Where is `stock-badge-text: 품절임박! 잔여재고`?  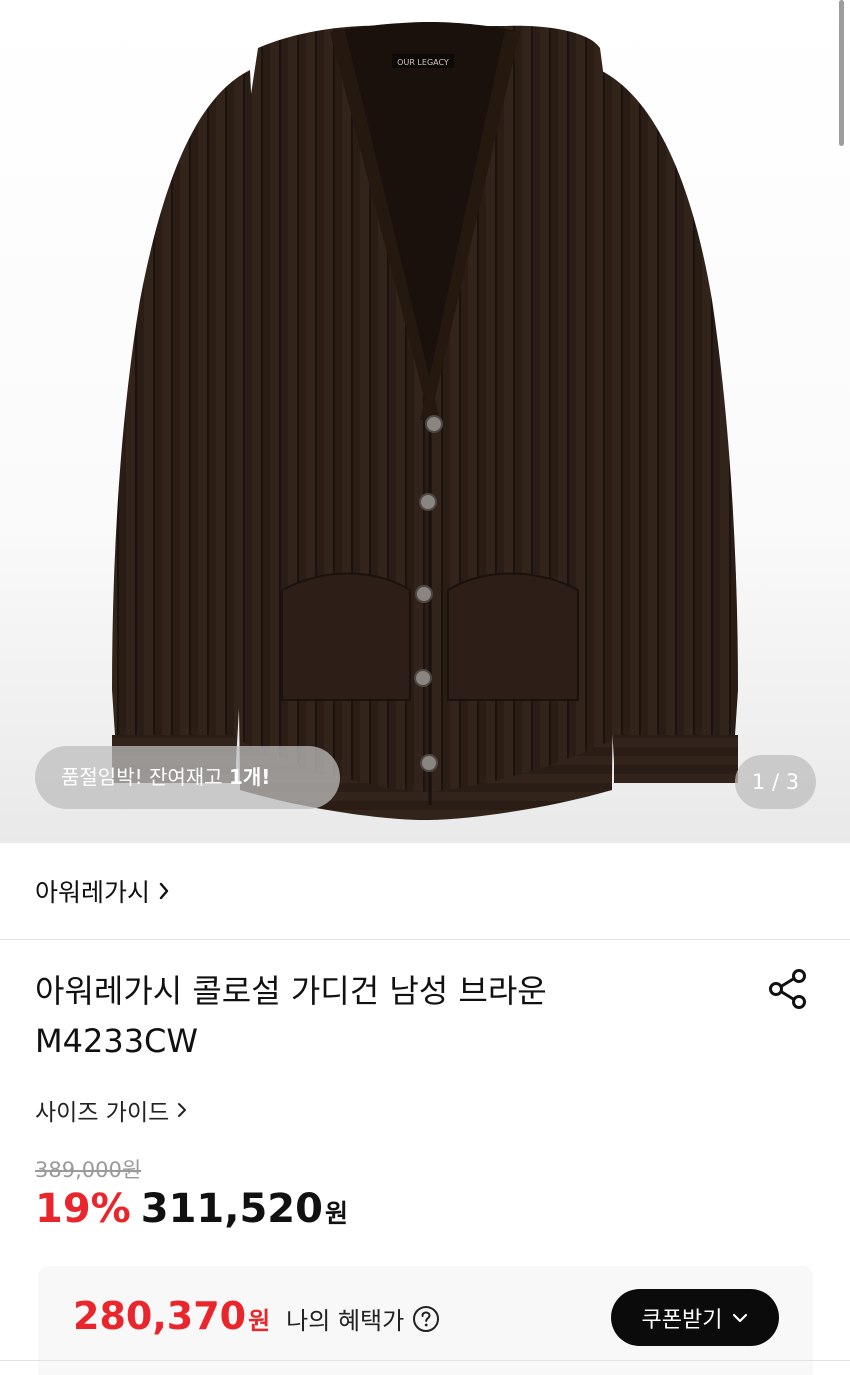
stock-badge-text: 품절임박! 잔여재고 is located at coordinates (145, 777).